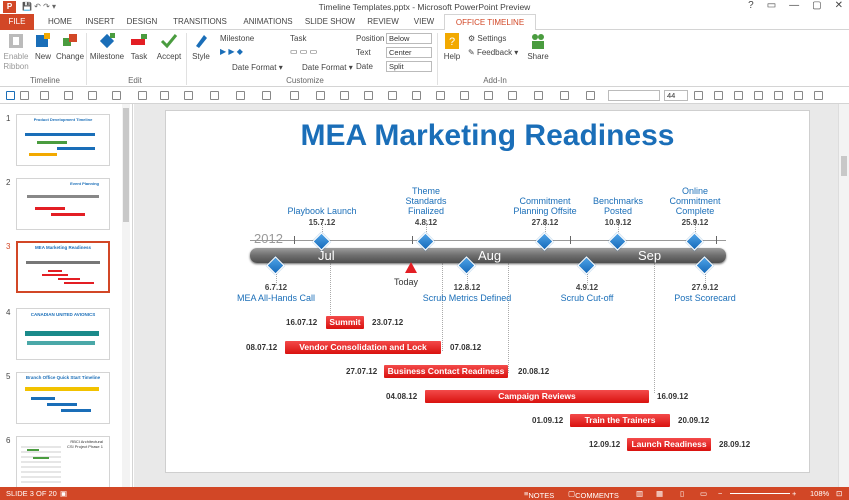 This screenshot has width=849, height=500. What do you see at coordinates (538, 47) in the screenshot?
I see `share-button: Share` at bounding box center [538, 47].